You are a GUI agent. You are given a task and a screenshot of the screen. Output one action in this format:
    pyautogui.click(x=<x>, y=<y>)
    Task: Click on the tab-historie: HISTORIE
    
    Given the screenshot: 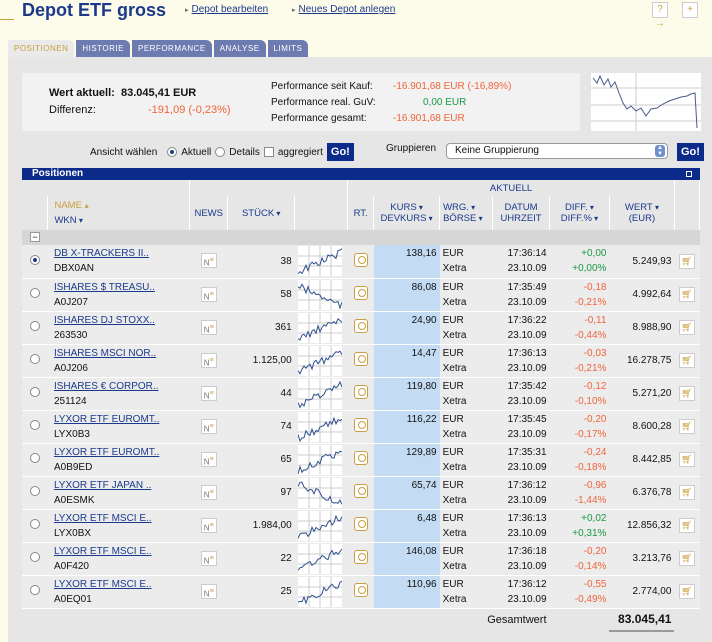 What is the action you would take?
    pyautogui.click(x=103, y=48)
    